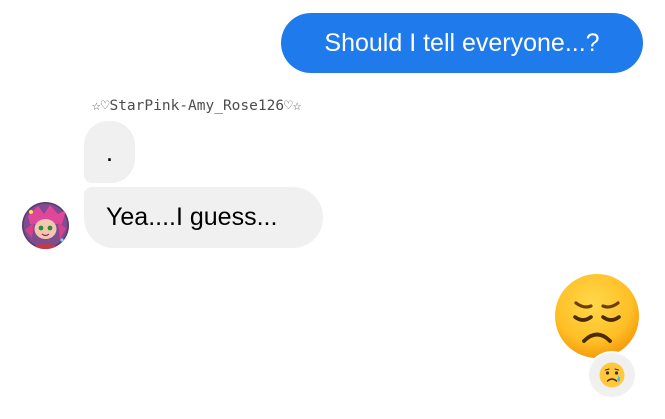  What do you see at coordinates (197, 106) in the screenshot?
I see `sender-name: ☆♡StarPink-Amy_Rose126♡☆` at bounding box center [197, 106].